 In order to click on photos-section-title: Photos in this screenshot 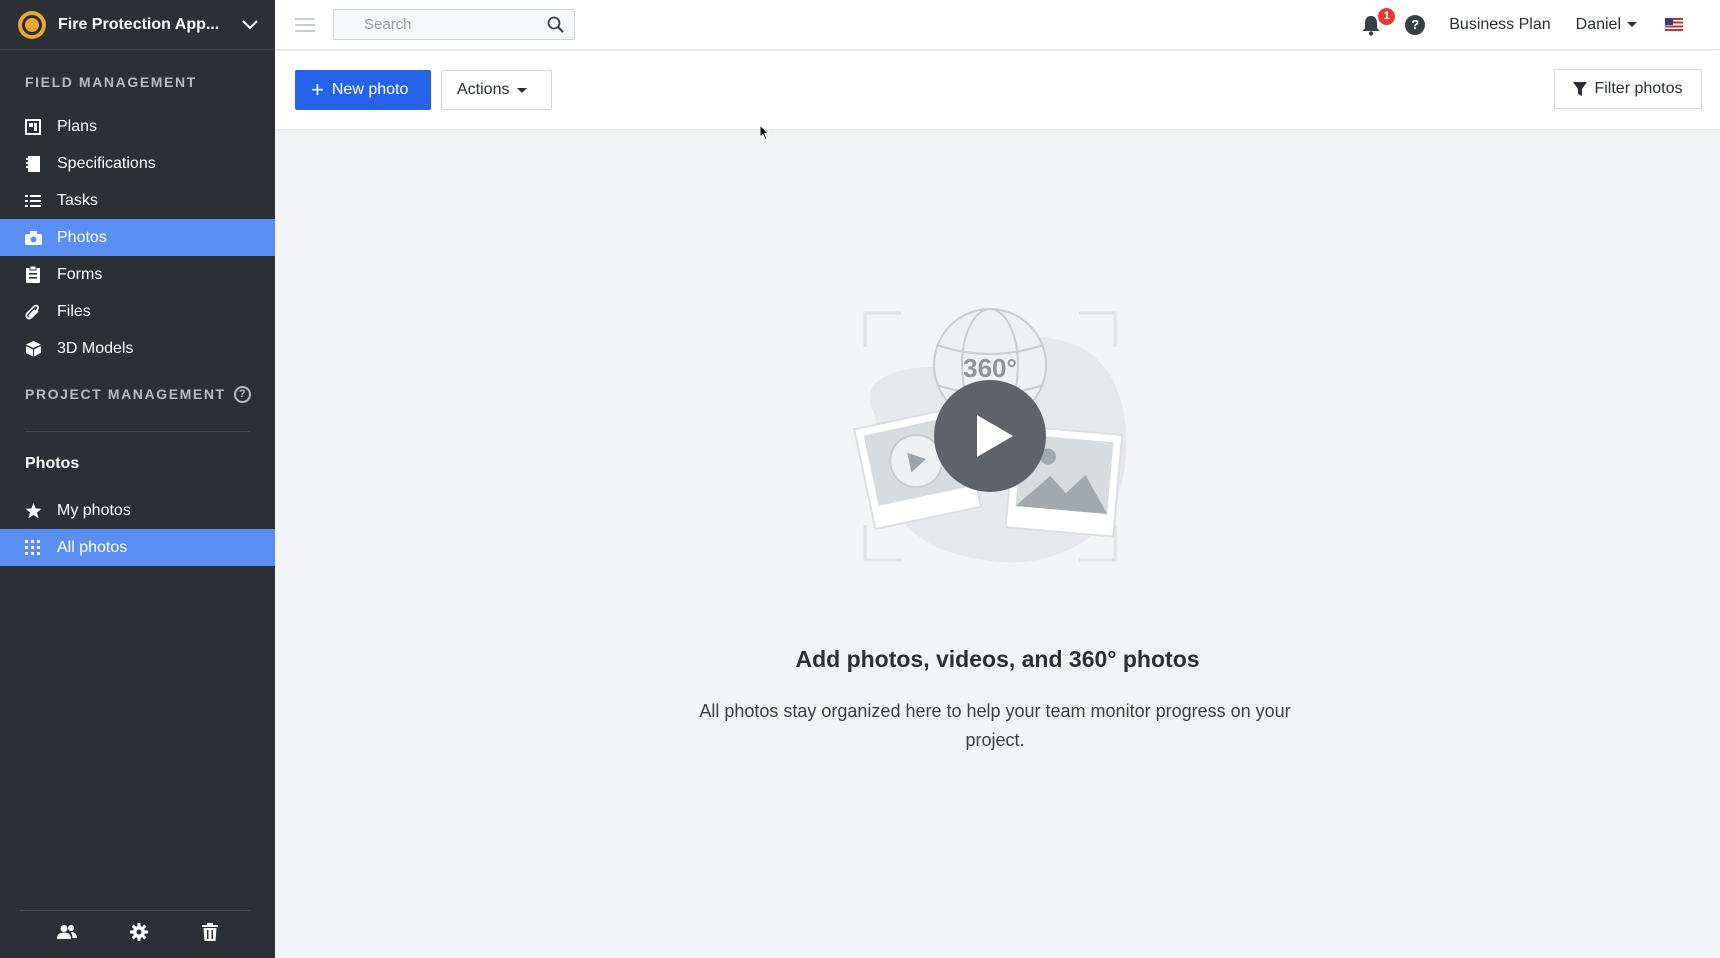, I will do `click(52, 463)`.